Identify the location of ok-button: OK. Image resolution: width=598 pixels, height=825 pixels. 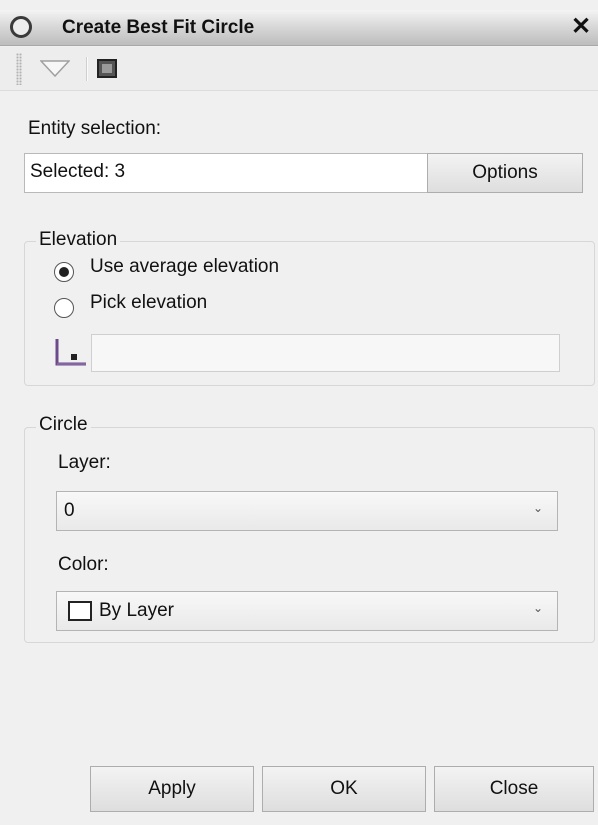
(344, 789).